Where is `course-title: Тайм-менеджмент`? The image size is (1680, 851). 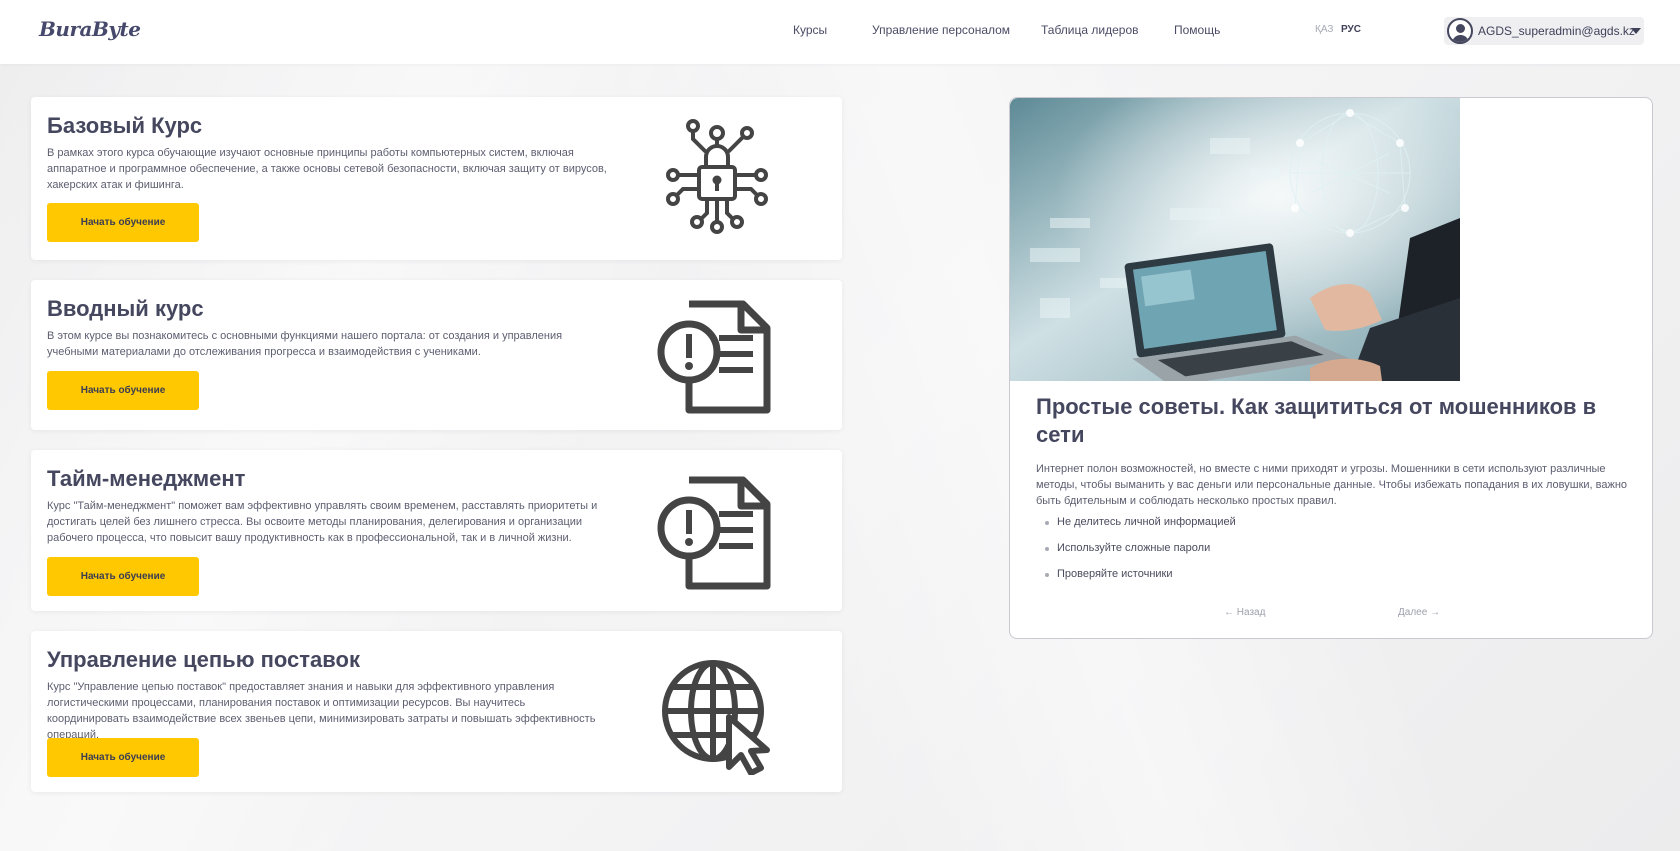
course-title: Тайм-менеджмент is located at coordinates (146, 478).